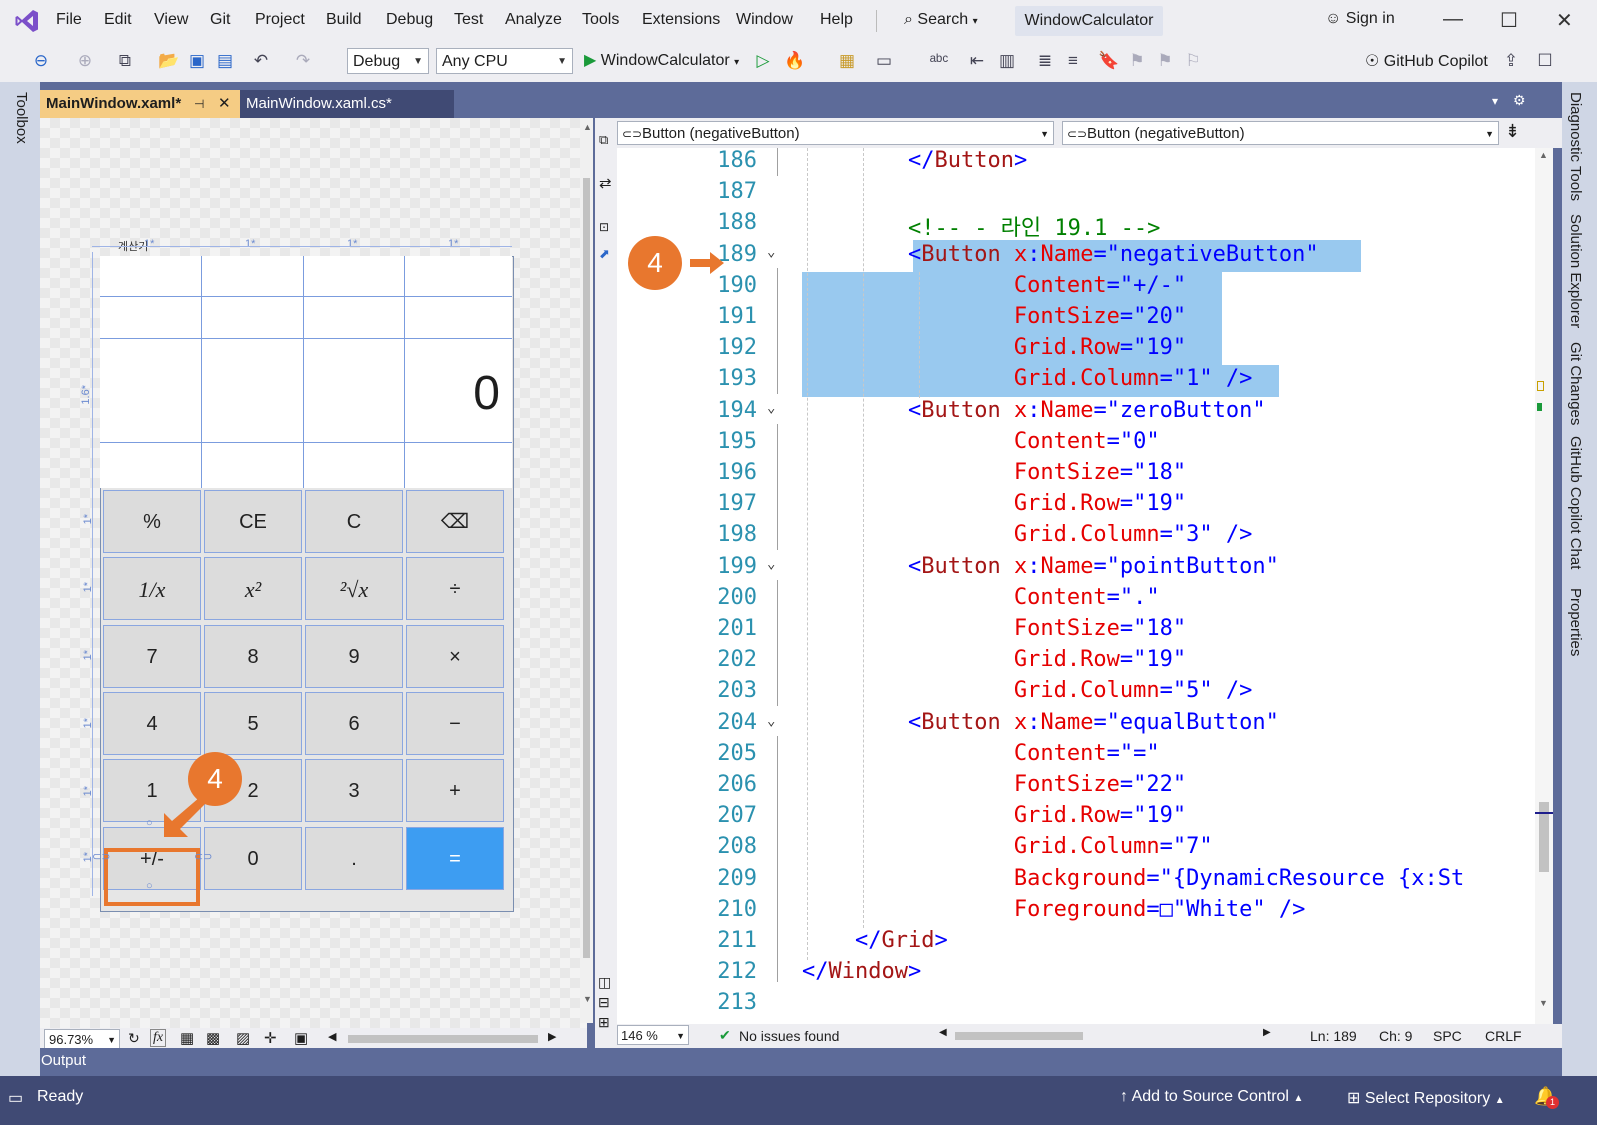 The width and height of the screenshot is (1597, 1125). What do you see at coordinates (884, 61) in the screenshot?
I see `layout-icon: ▭` at bounding box center [884, 61].